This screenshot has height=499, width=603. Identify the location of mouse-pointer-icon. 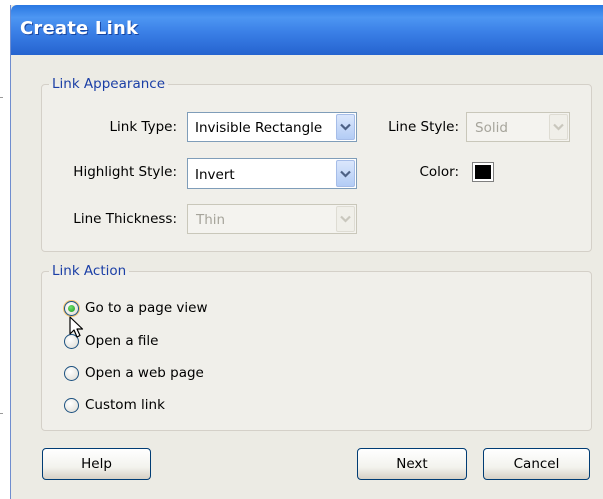
(76, 327).